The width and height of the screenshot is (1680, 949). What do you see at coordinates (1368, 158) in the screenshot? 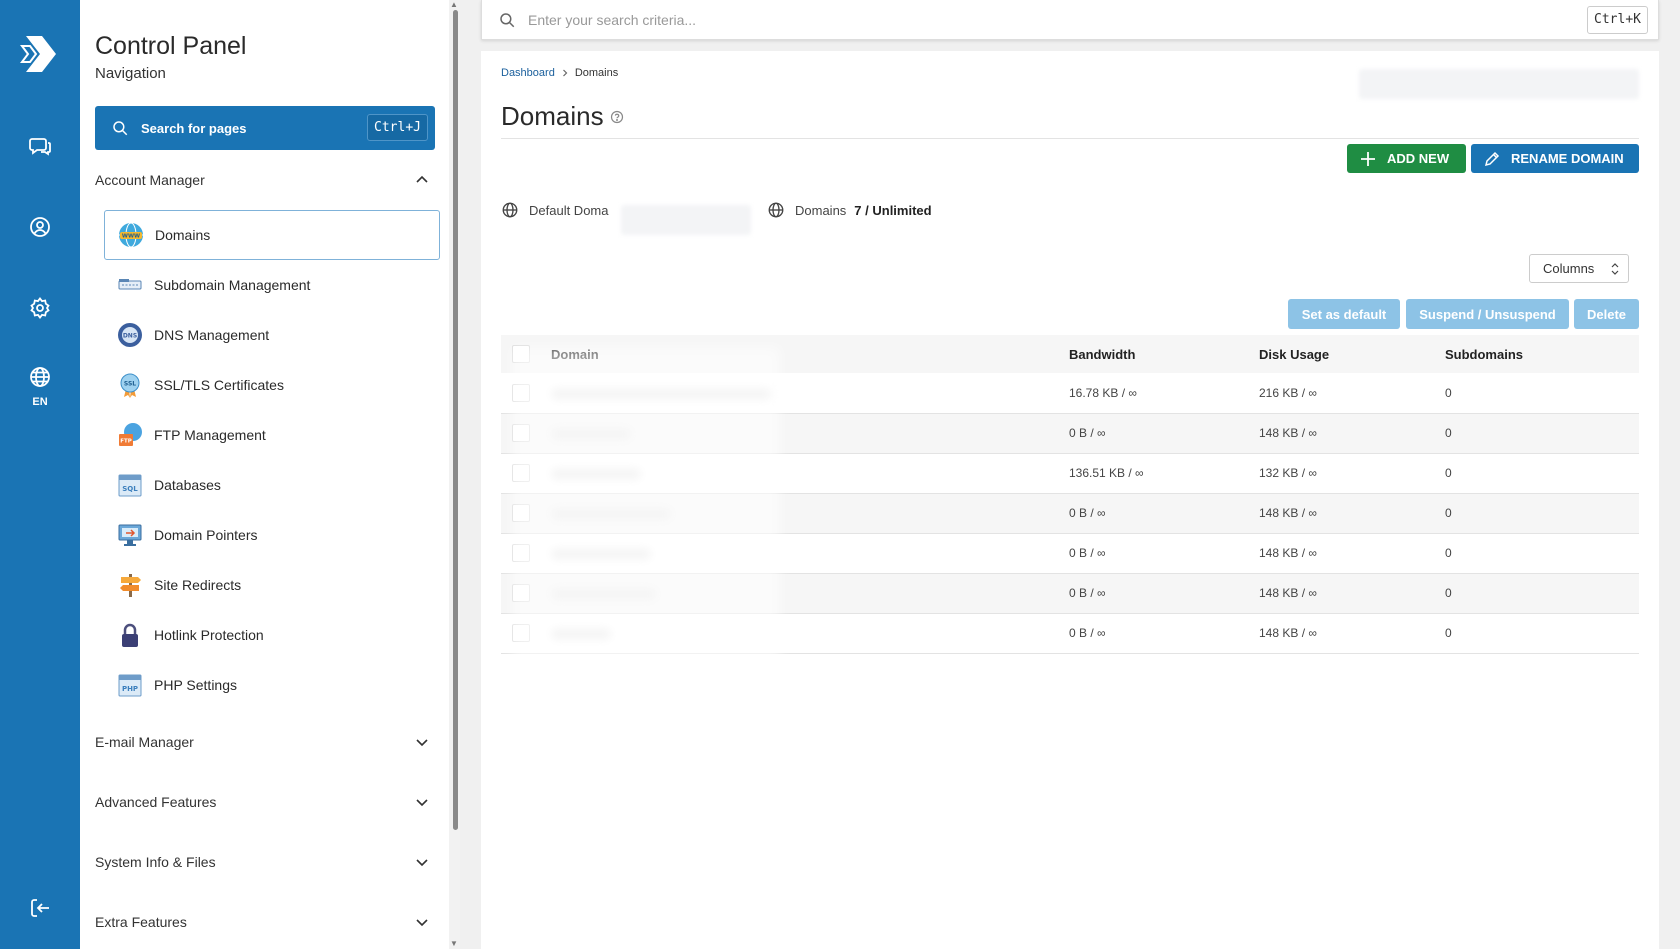
I see `plus-icon` at bounding box center [1368, 158].